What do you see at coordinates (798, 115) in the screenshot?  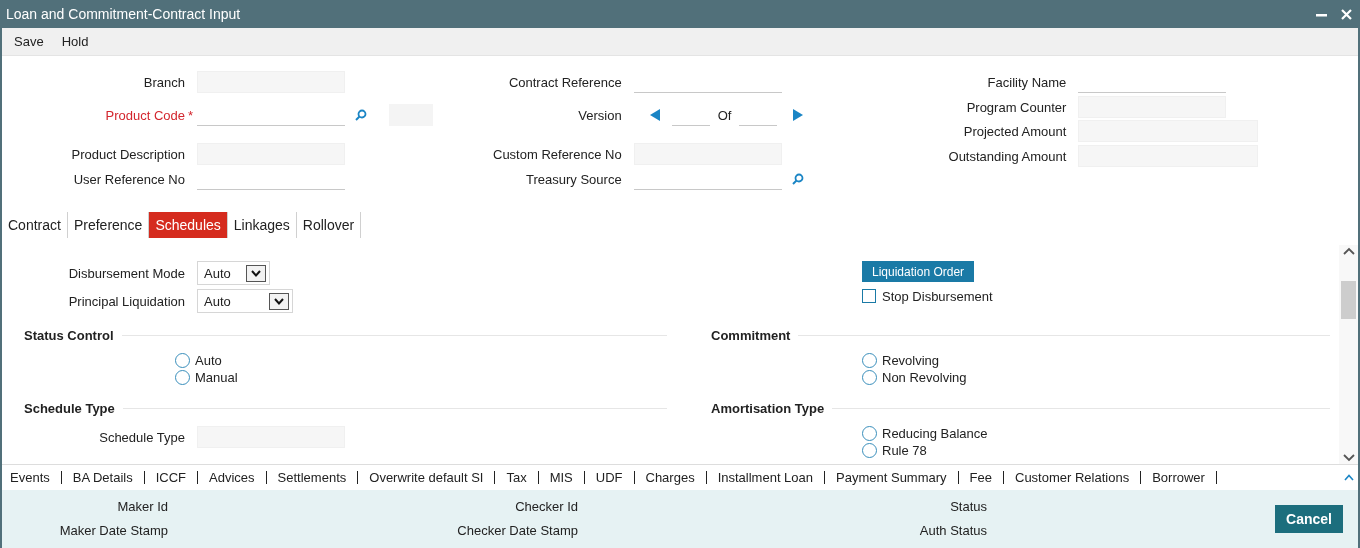 I see `next-icon` at bounding box center [798, 115].